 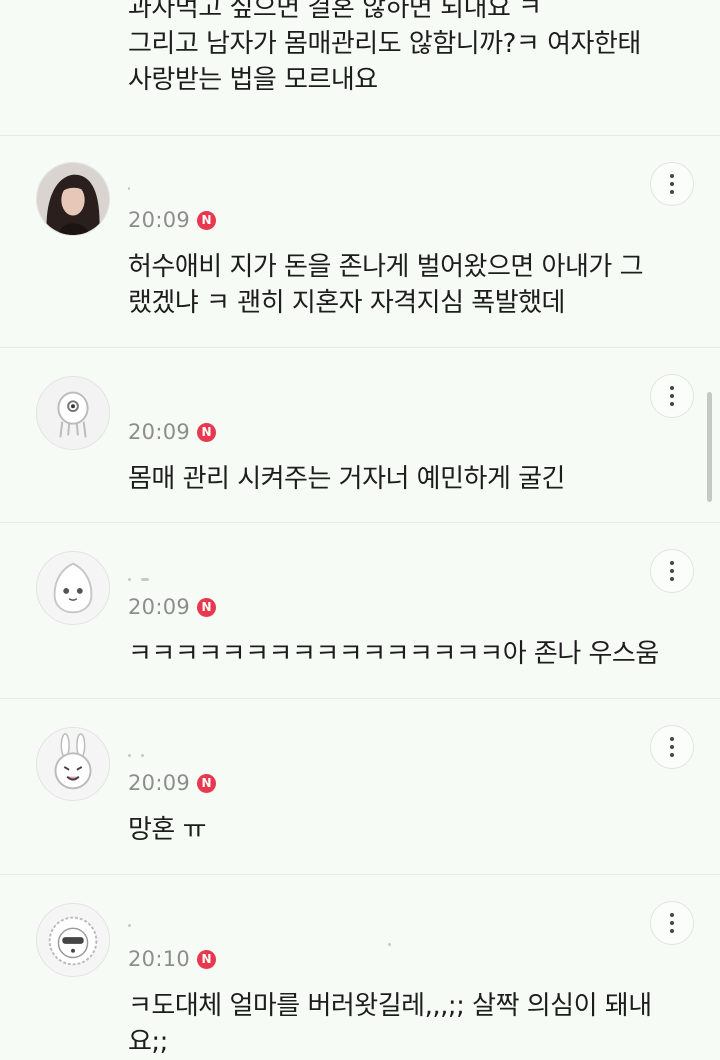 What do you see at coordinates (73, 940) in the screenshot?
I see `lion-character-avatar-icon` at bounding box center [73, 940].